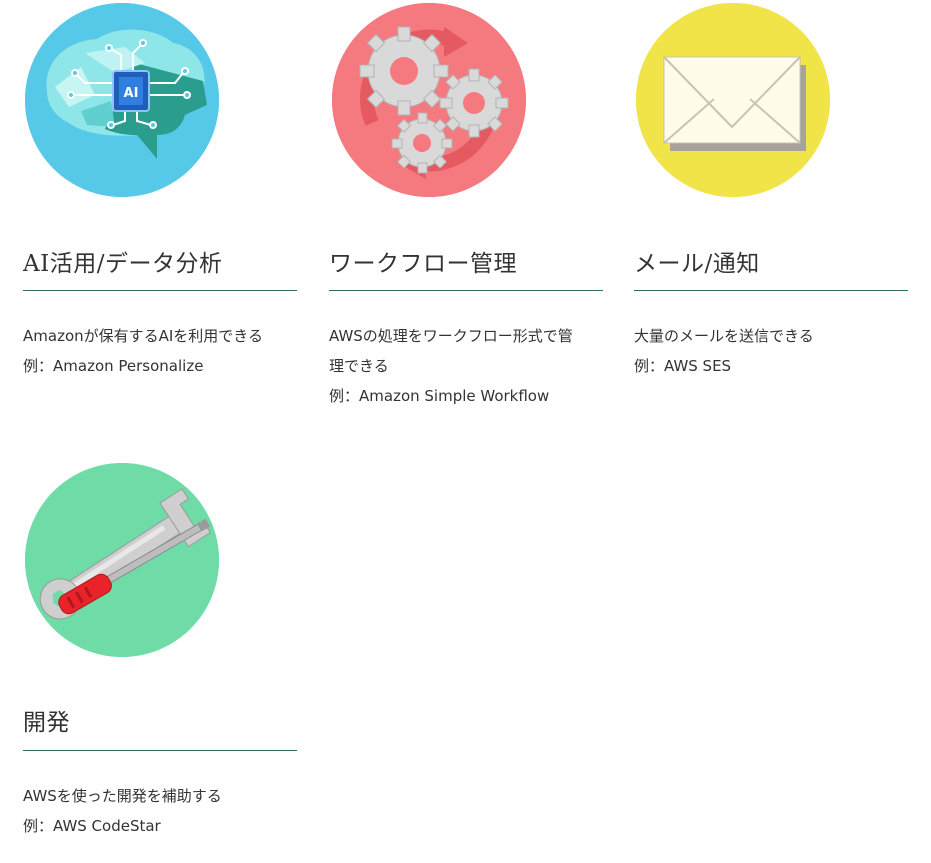 This screenshot has height=863, width=931. Describe the element at coordinates (423, 264) in the screenshot. I see `card-title: ワークフロー管理` at that location.